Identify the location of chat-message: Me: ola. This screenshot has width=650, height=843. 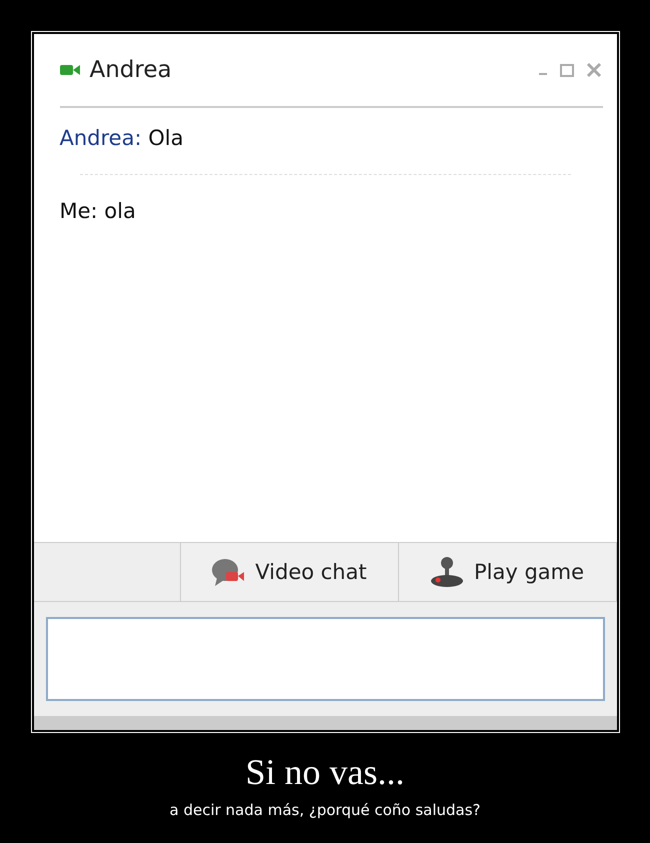
(98, 211).